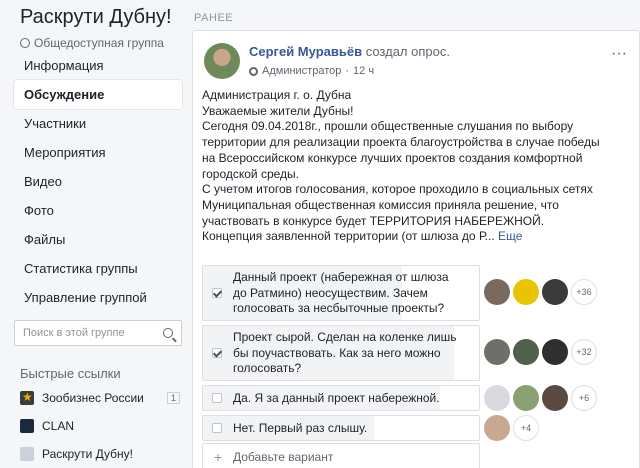  What do you see at coordinates (526, 428) in the screenshot?
I see `more-voters-count: +4` at bounding box center [526, 428].